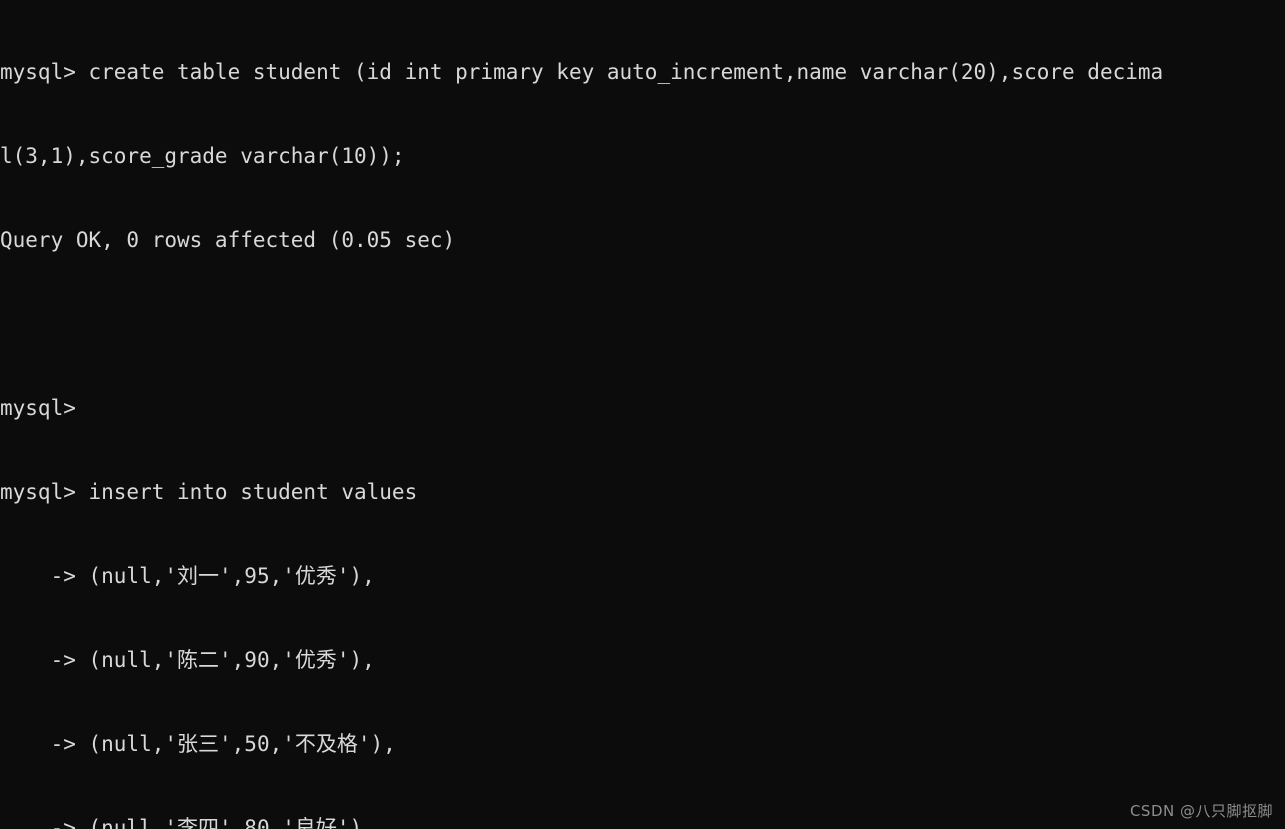 Image resolution: width=1285 pixels, height=829 pixels. Describe the element at coordinates (209, 492) in the screenshot. I see `terminal-line: mysql> insert into student values` at that location.